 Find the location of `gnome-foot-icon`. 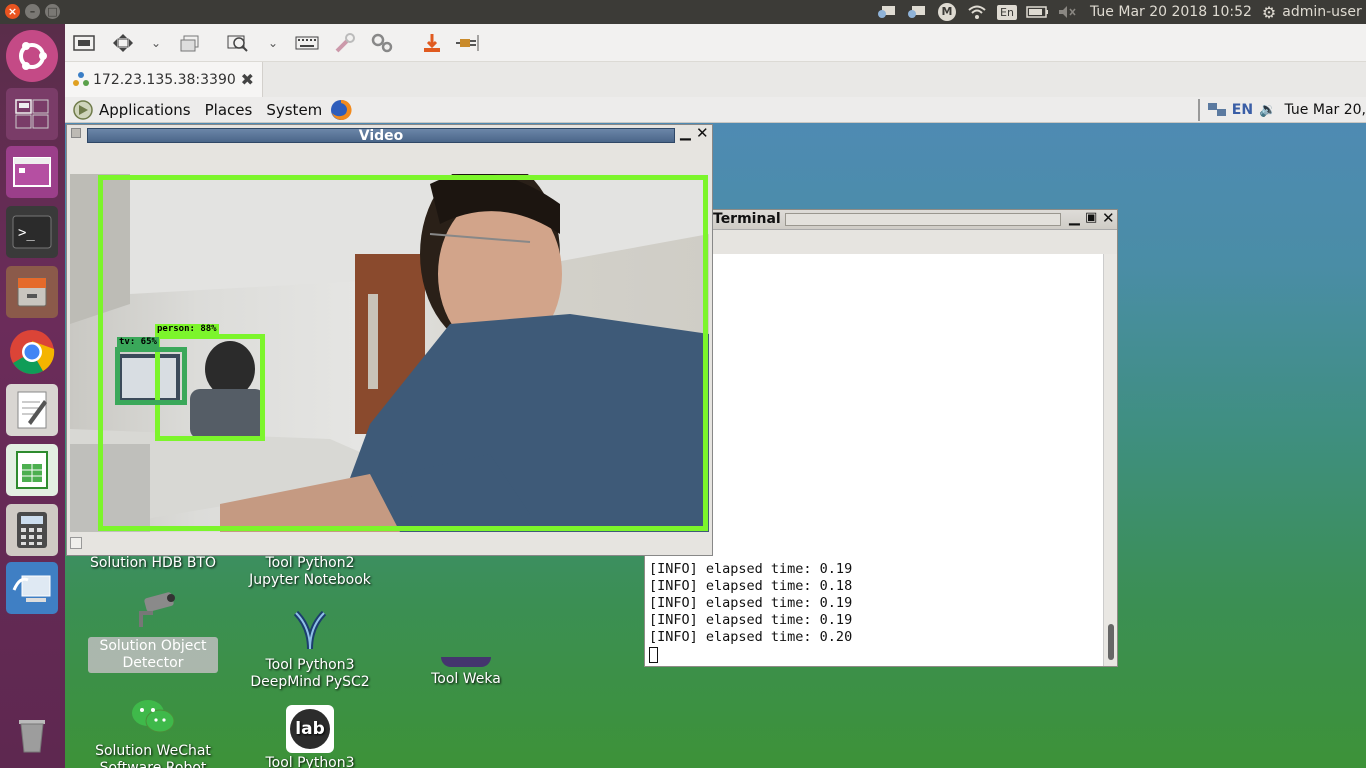

gnome-foot-icon is located at coordinates (83, 109).